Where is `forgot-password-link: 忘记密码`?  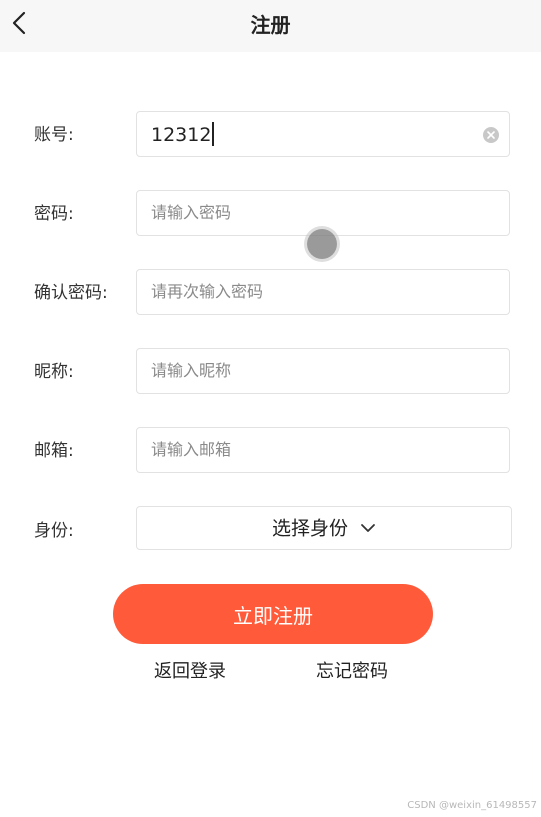 forgot-password-link: 忘记密码 is located at coordinates (352, 672).